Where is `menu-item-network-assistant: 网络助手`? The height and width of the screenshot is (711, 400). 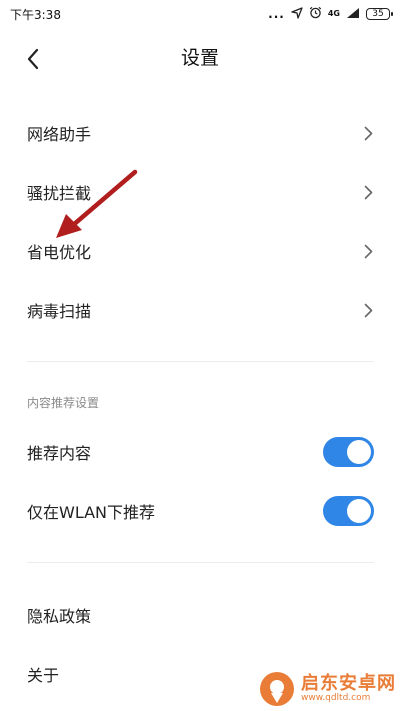 menu-item-network-assistant: 网络助手 is located at coordinates (200, 133).